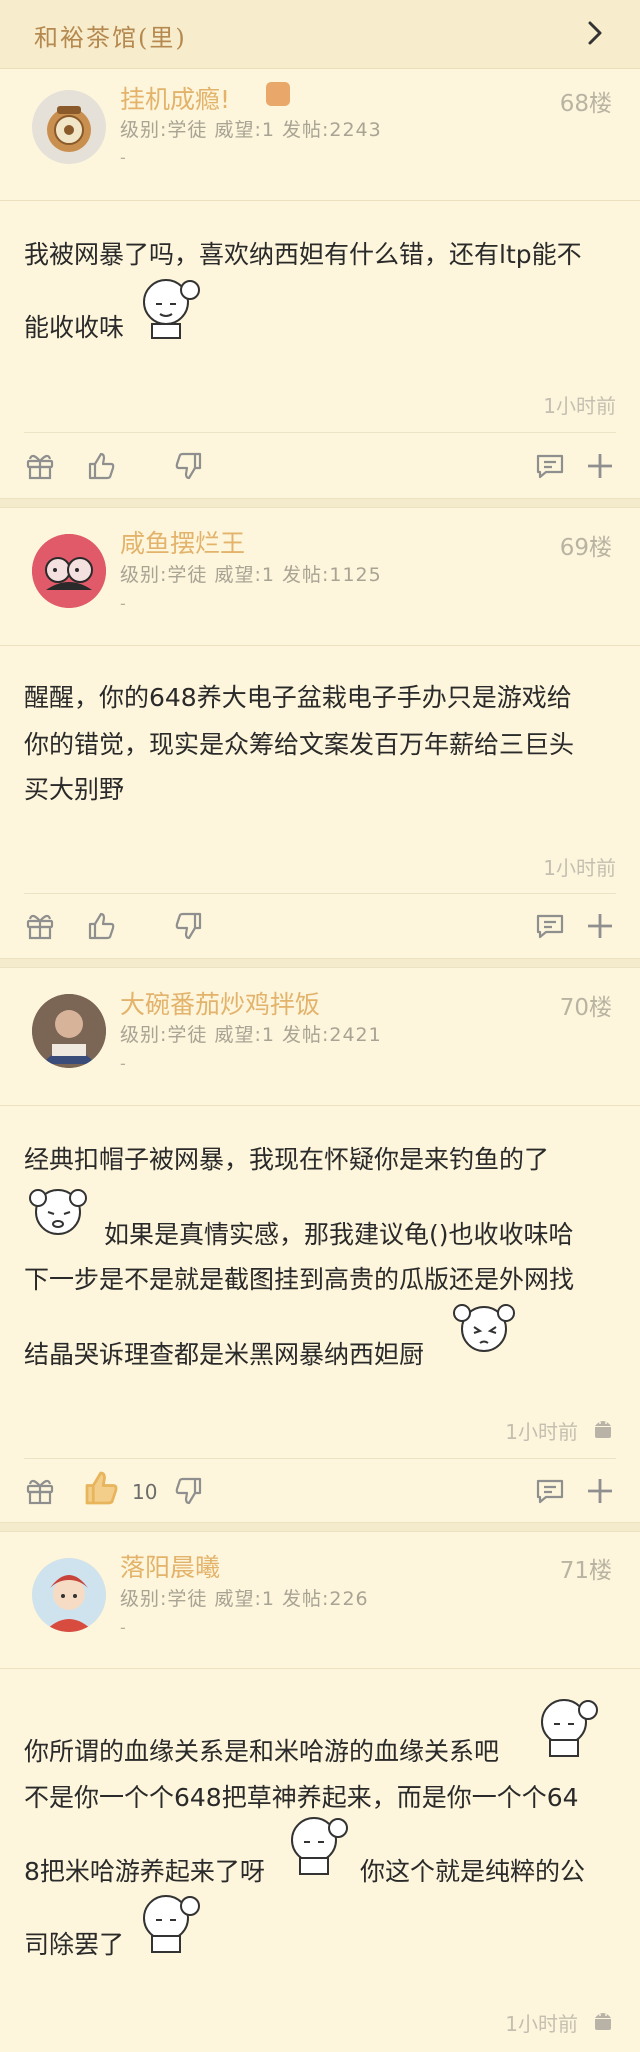 The width and height of the screenshot is (640, 2052). Describe the element at coordinates (299, 1279) in the screenshot. I see `post-text-line: 下一步是不是就是截图挂到高贵的瓜版还是外网找` at that location.